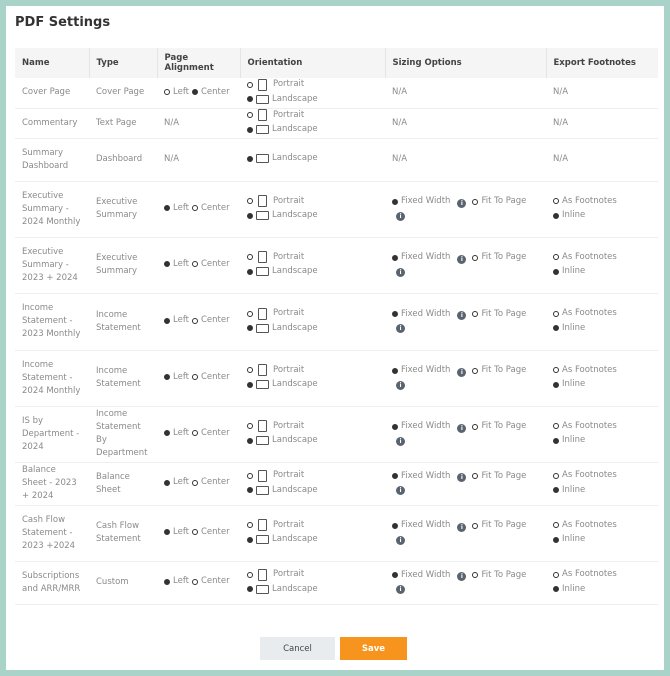 This screenshot has height=676, width=670. Describe the element at coordinates (504, 313) in the screenshot. I see `fit-to-page-label: Fit To Page` at that location.